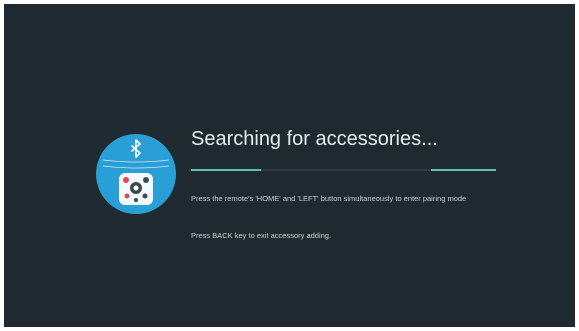 This screenshot has width=579, height=331. Describe the element at coordinates (136, 189) in the screenshot. I see `remote-control-icon` at that location.